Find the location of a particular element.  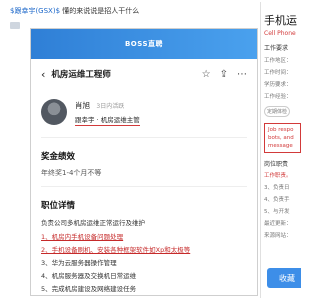

right-highlight-box: Job respo bots, and message is located at coordinates (282, 138).